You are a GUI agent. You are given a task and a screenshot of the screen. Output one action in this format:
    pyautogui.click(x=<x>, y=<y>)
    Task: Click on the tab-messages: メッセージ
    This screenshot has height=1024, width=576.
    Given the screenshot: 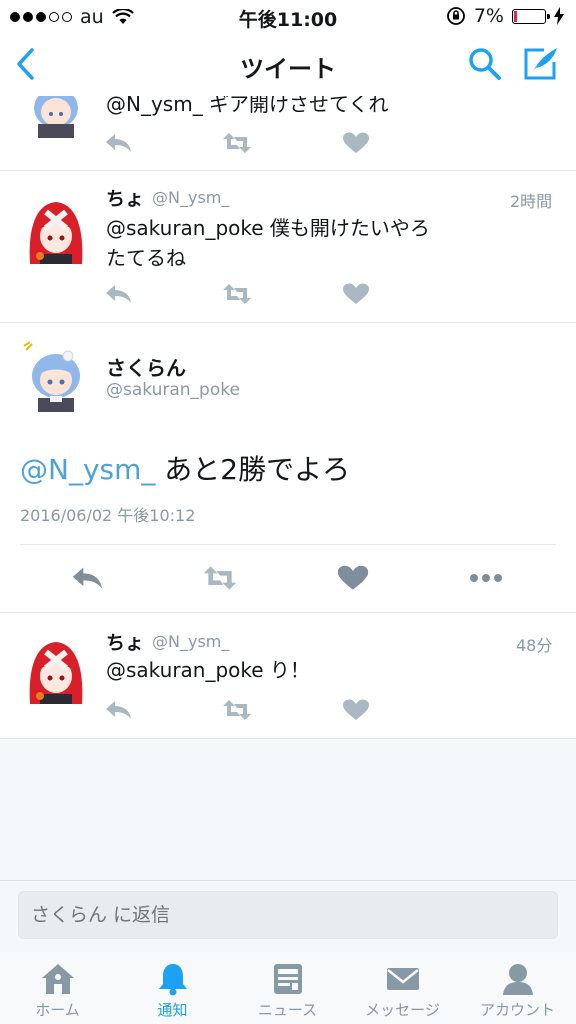 What is the action you would take?
    pyautogui.click(x=402, y=988)
    